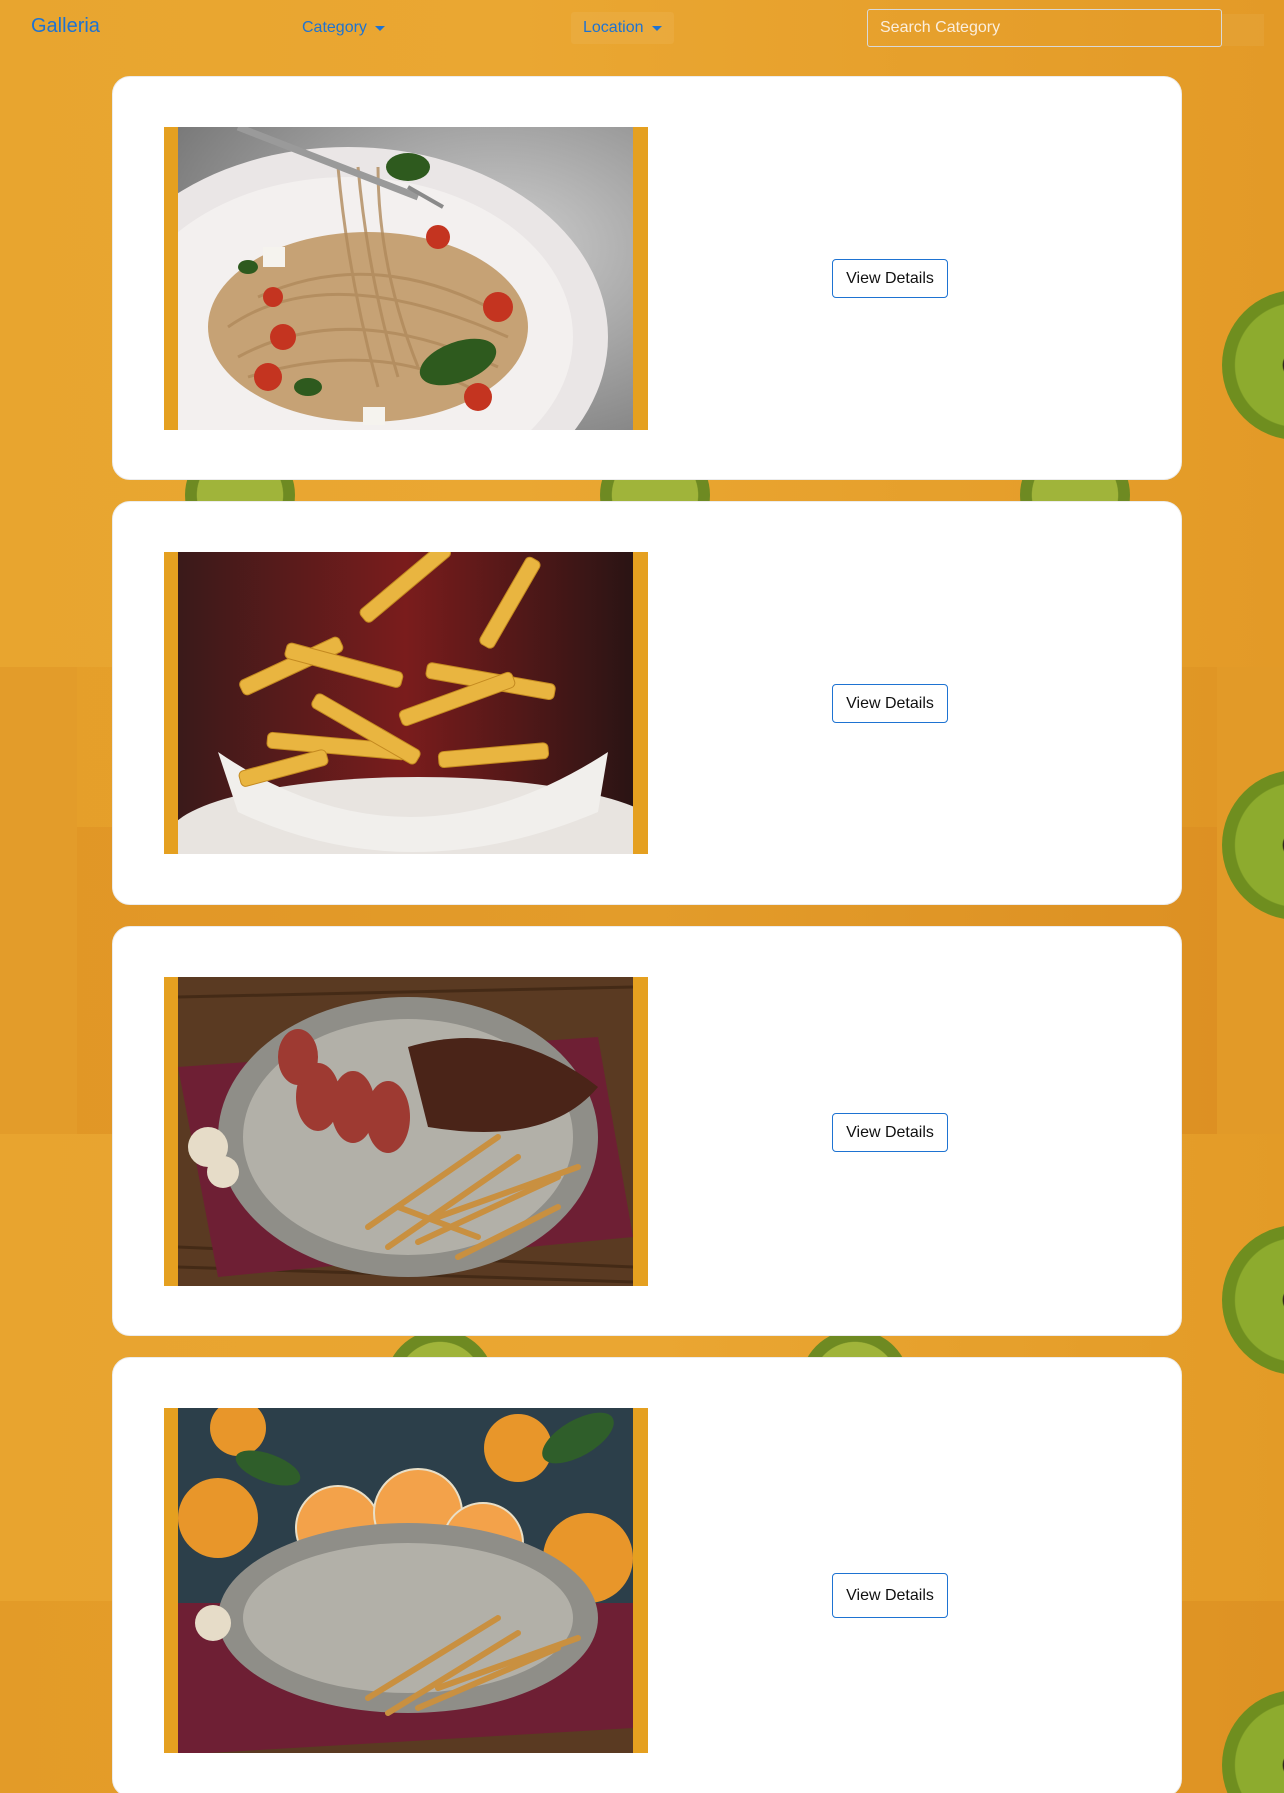 This screenshot has height=1793, width=1284. What do you see at coordinates (65, 26) in the screenshot?
I see `brand-link: Galleria` at bounding box center [65, 26].